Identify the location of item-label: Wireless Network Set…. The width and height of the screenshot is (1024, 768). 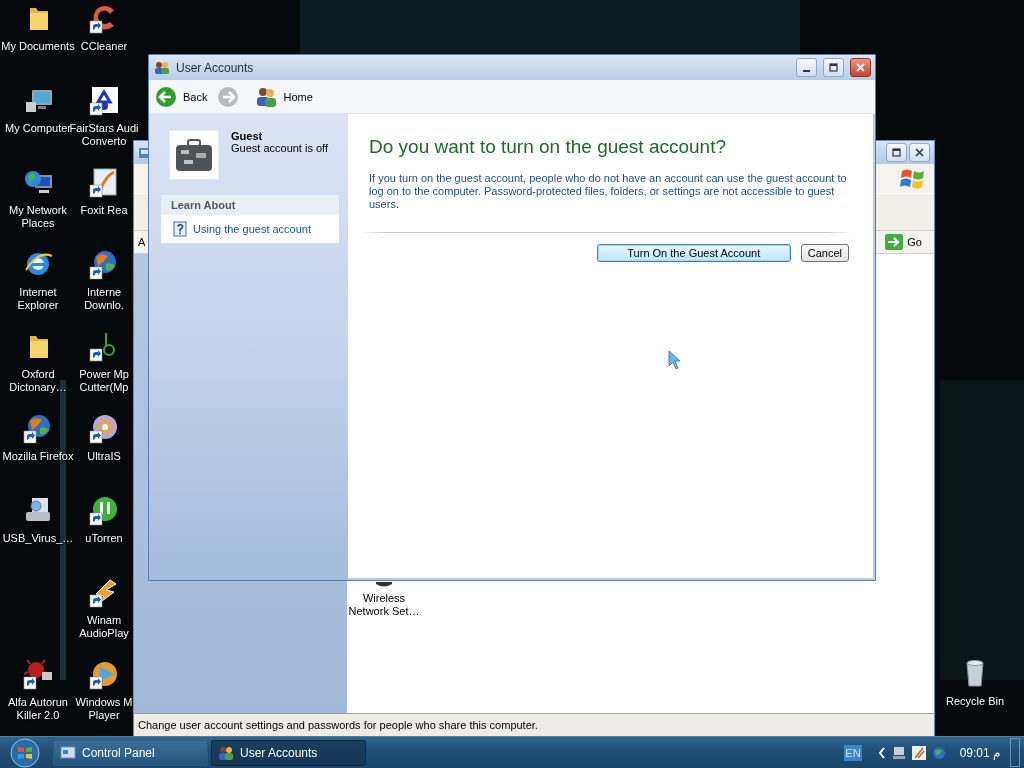
(384, 605).